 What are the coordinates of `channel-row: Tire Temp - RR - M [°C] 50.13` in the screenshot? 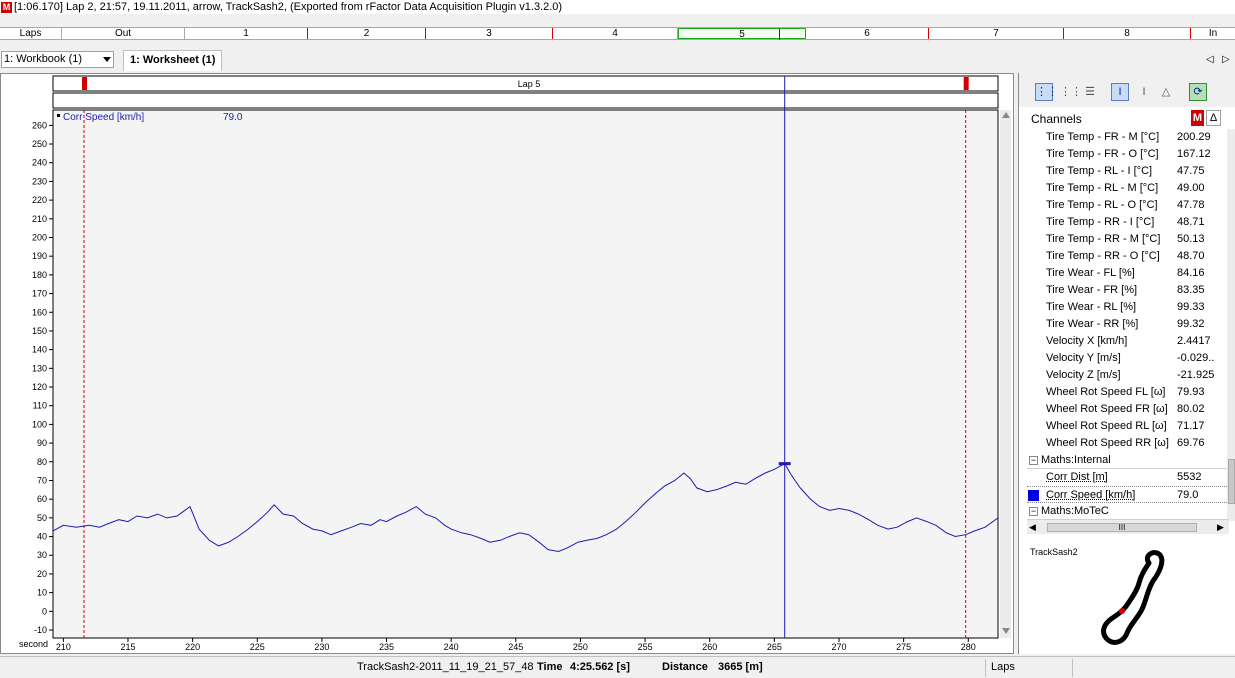 It's located at (1128, 239).